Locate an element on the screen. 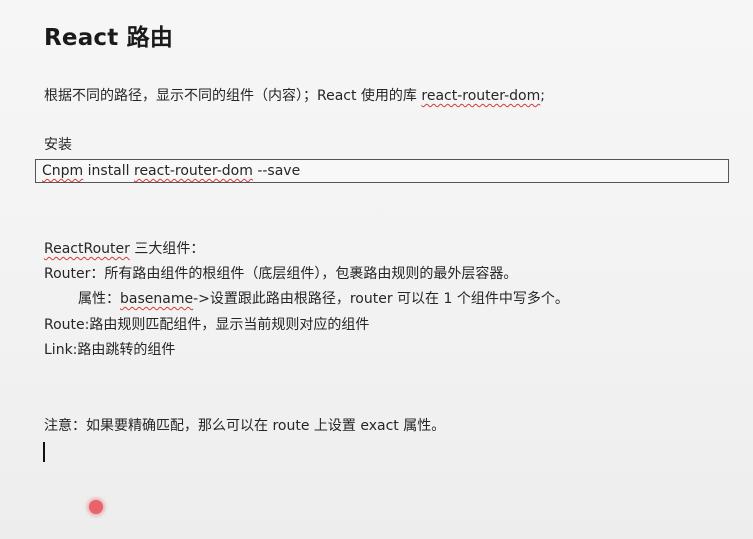 The width and height of the screenshot is (753, 539). attr-basename: basename is located at coordinates (157, 299).